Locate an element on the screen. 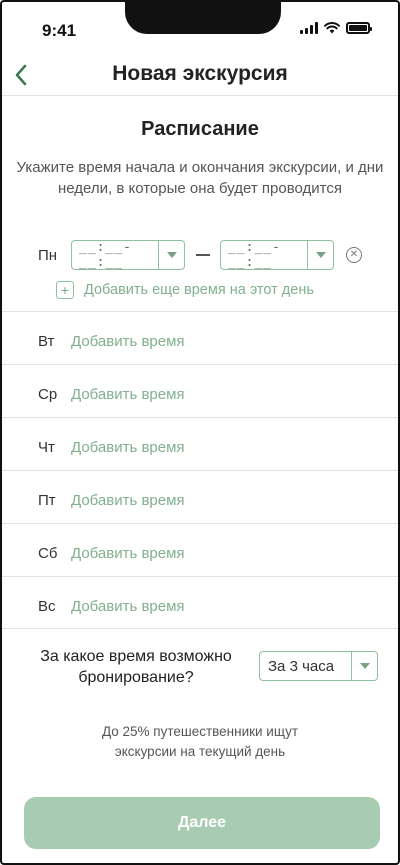 The image size is (400, 865). page-title: Новая экскурсия is located at coordinates (200, 73).